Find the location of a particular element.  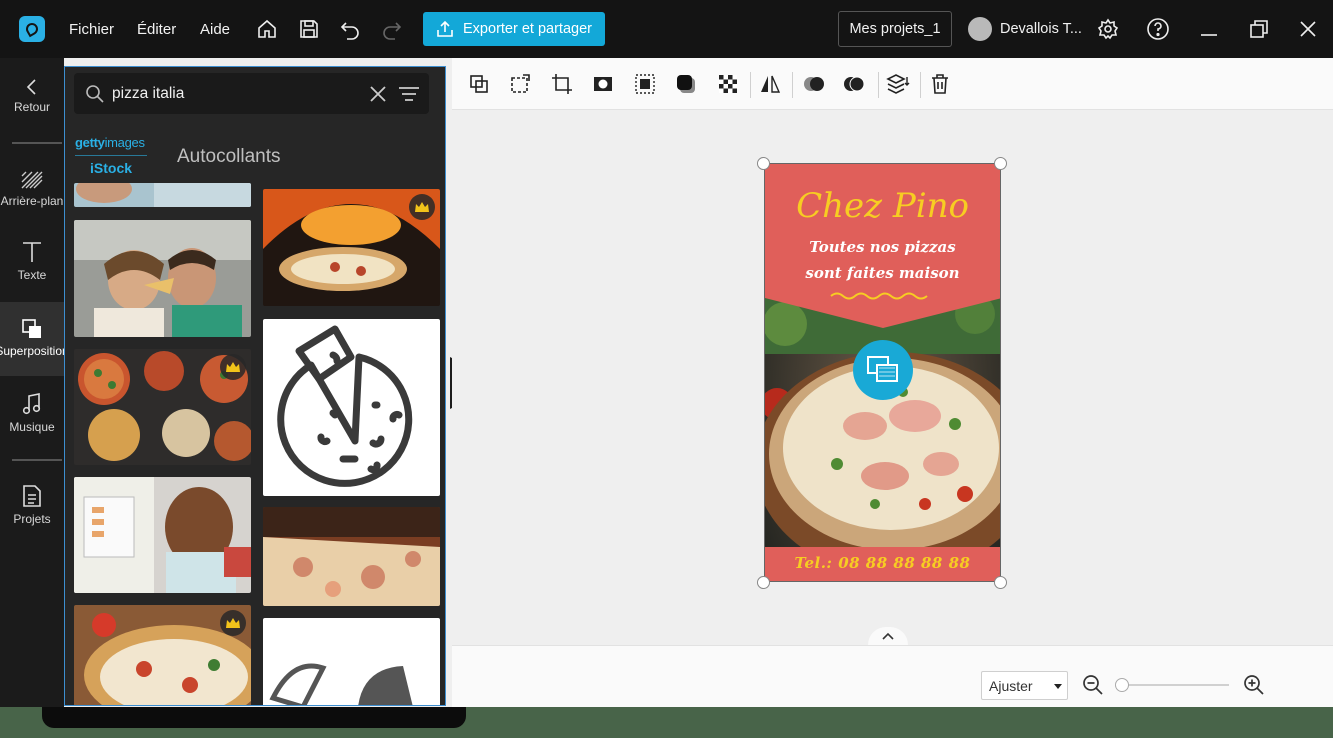

save-icon is located at coordinates (309, 29).